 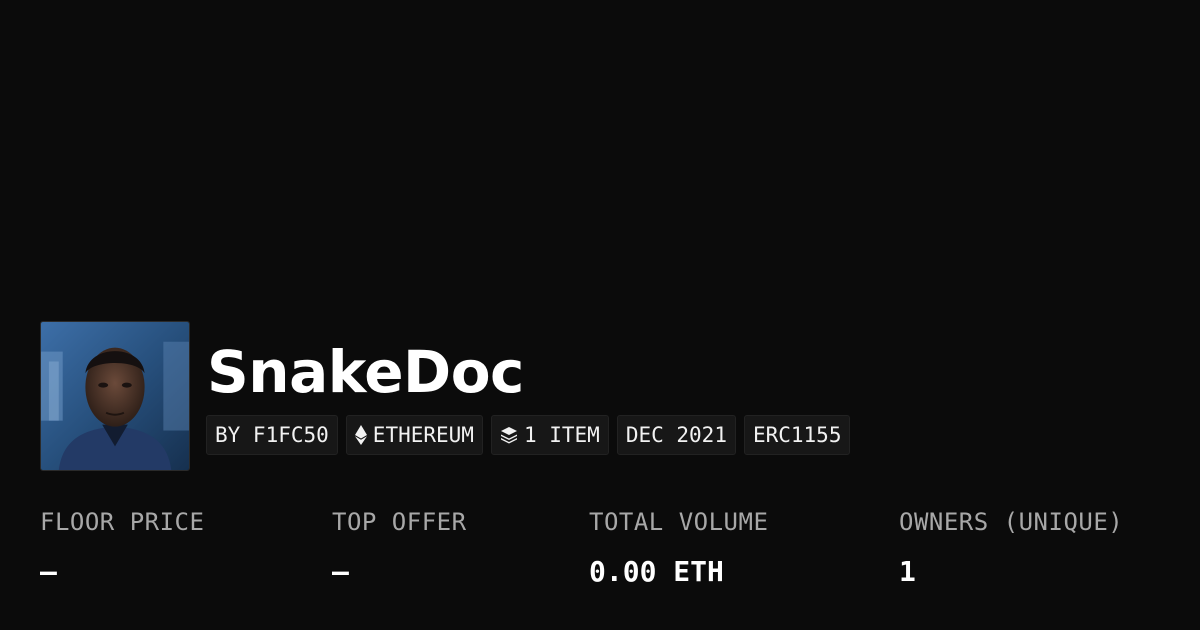 I want to click on standard-label: ERC1155, so click(x=797, y=435).